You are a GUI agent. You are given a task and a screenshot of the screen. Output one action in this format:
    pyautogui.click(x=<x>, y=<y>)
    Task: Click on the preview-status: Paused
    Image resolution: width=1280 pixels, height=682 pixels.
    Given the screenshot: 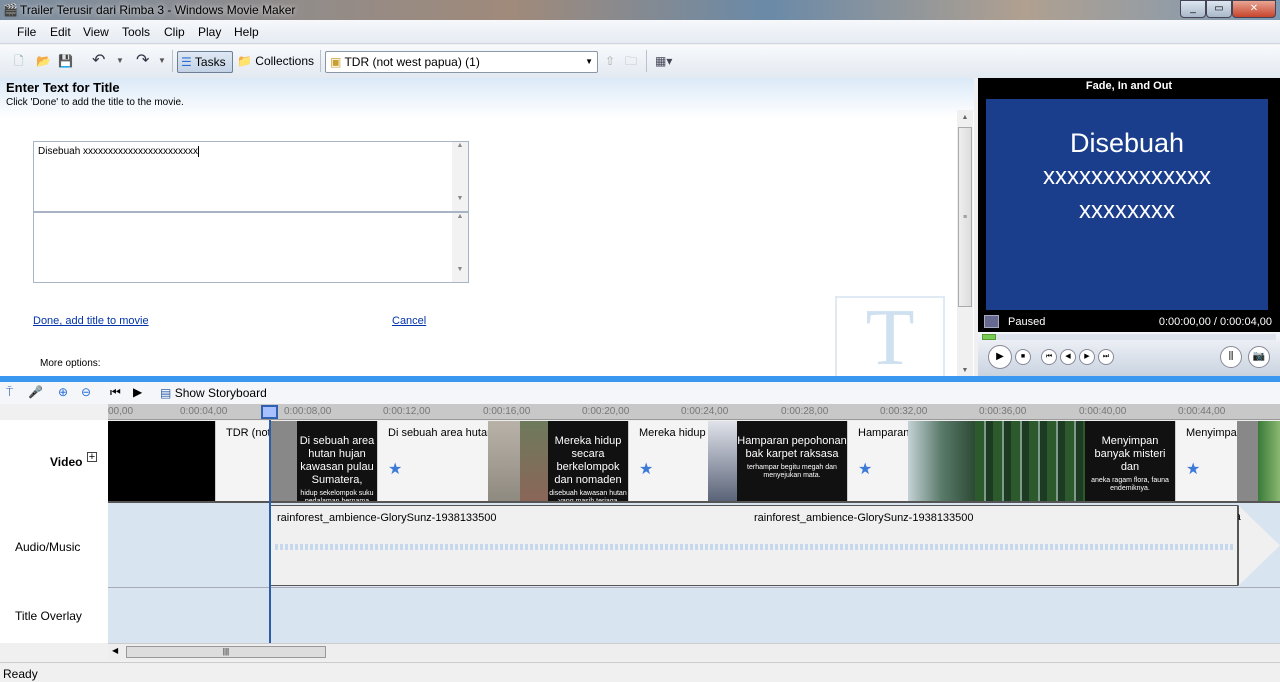 What is the action you would take?
    pyautogui.click(x=1027, y=322)
    